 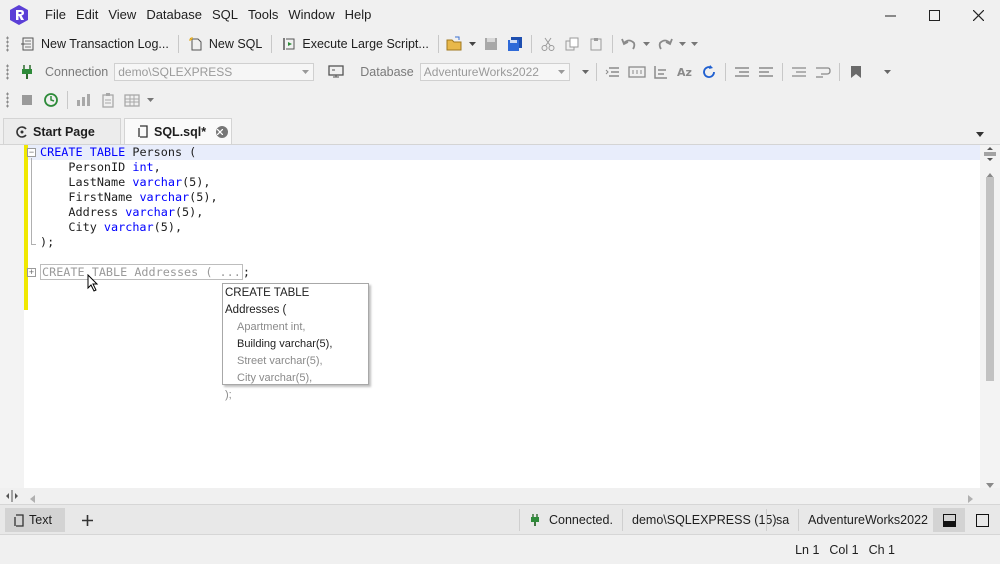 I want to click on status-line: Ln 1, so click(x=807, y=550).